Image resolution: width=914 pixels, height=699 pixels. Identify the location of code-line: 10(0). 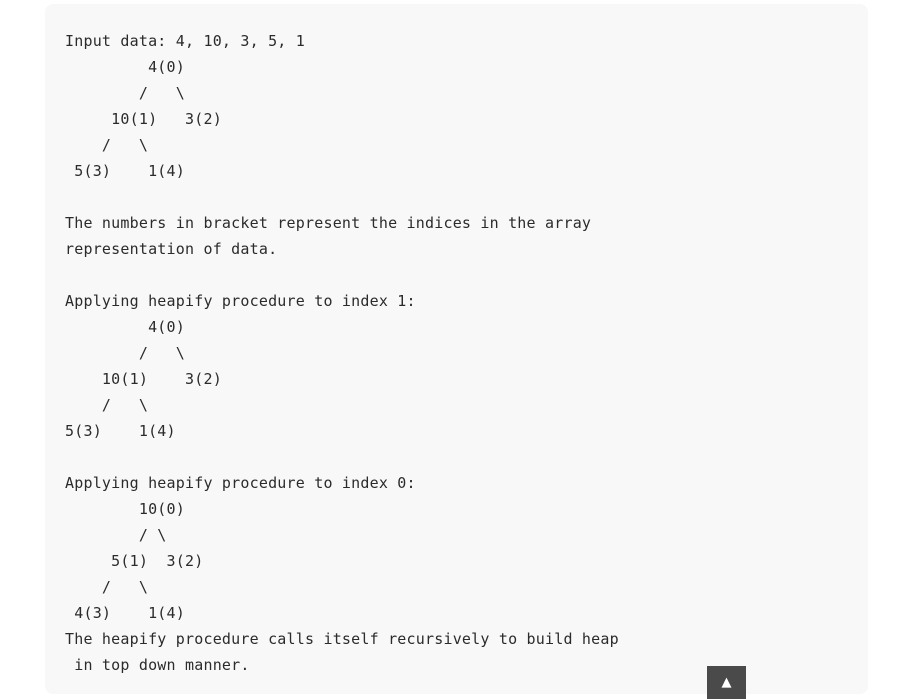
(125, 509).